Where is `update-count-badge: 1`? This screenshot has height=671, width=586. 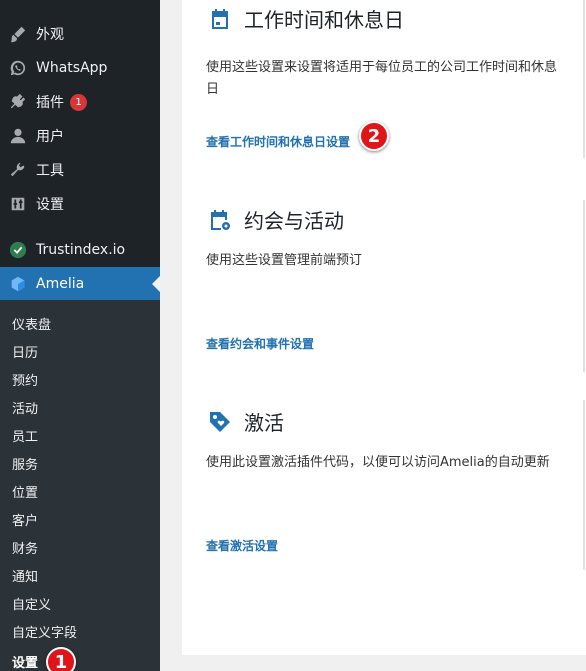 update-count-badge: 1 is located at coordinates (78, 102).